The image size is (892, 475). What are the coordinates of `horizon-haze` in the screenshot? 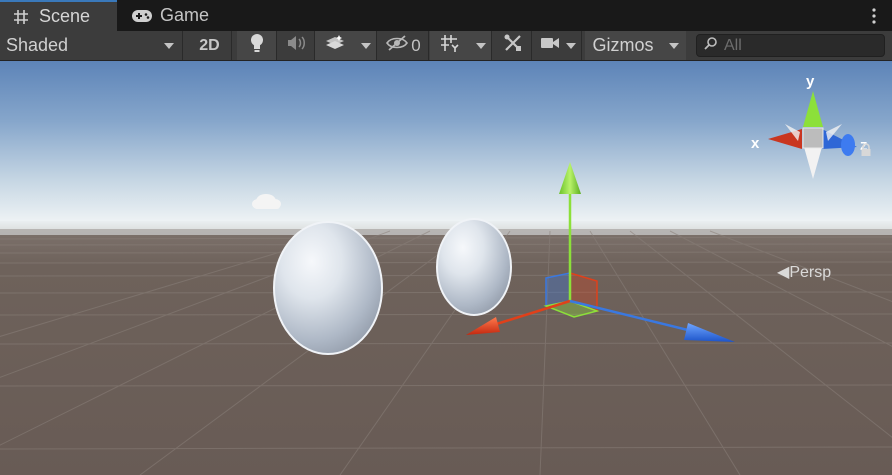 It's located at (446, 228).